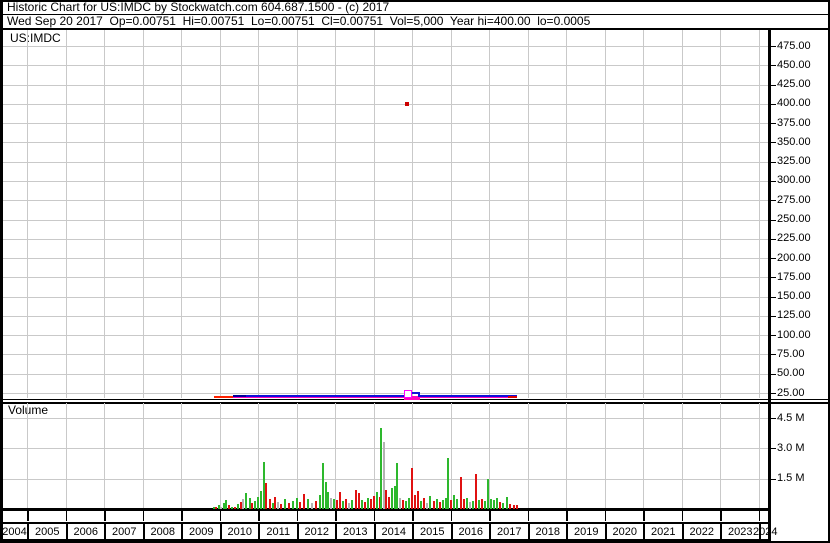 This screenshot has height=543, width=830. What do you see at coordinates (392, 531) in the screenshot?
I see `year-cell: 2014` at bounding box center [392, 531].